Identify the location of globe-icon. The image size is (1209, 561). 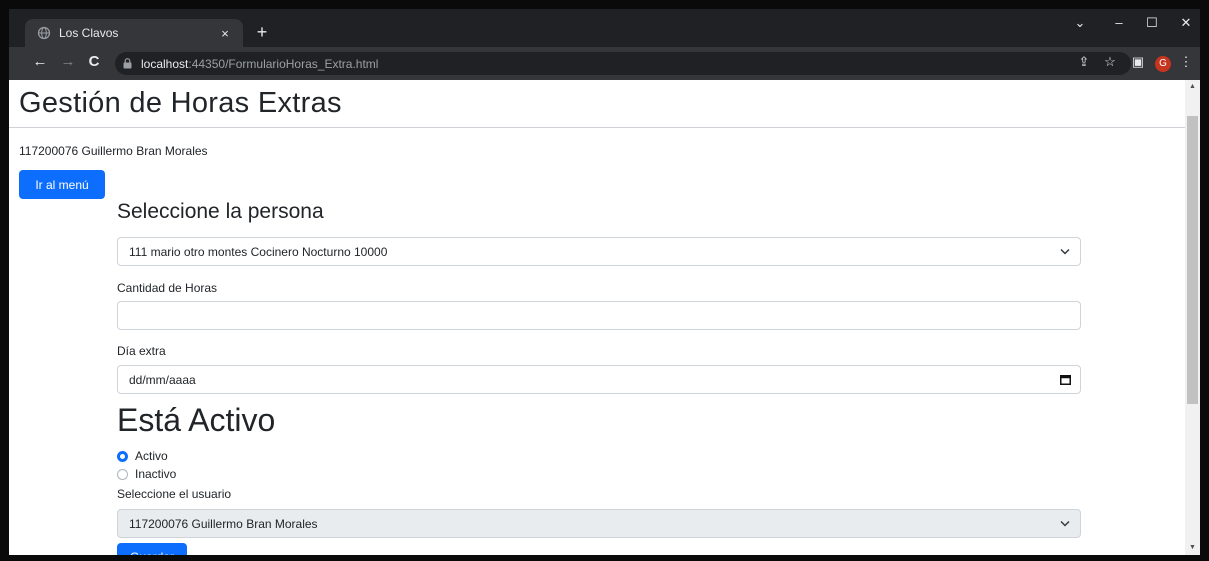
(44, 33).